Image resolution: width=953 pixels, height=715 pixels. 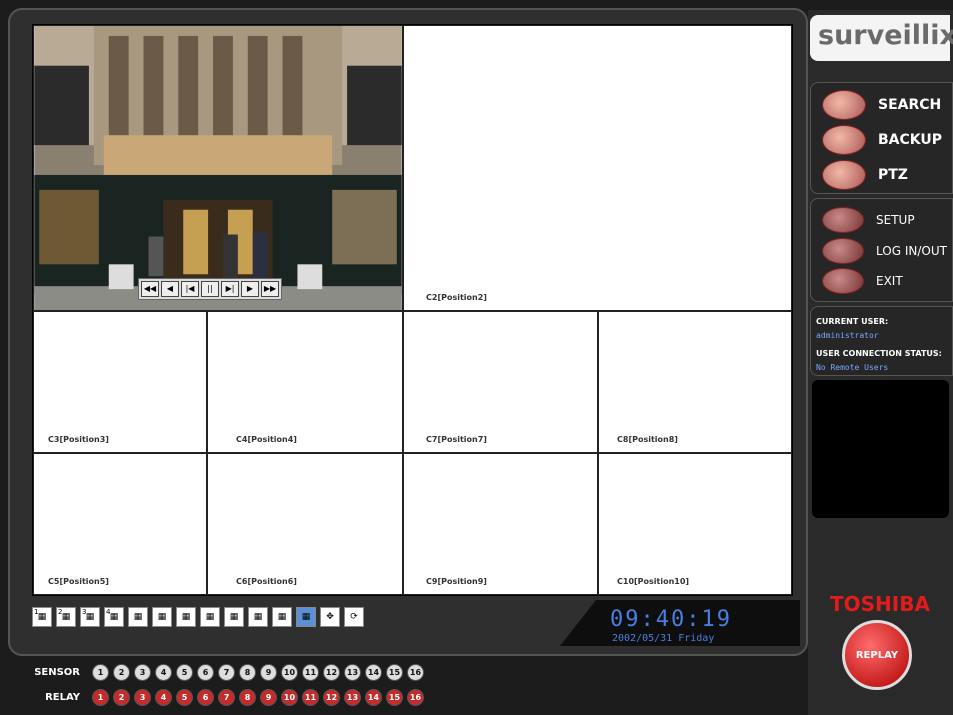 I want to click on search-menu-item: SEARCH, so click(x=881, y=105).